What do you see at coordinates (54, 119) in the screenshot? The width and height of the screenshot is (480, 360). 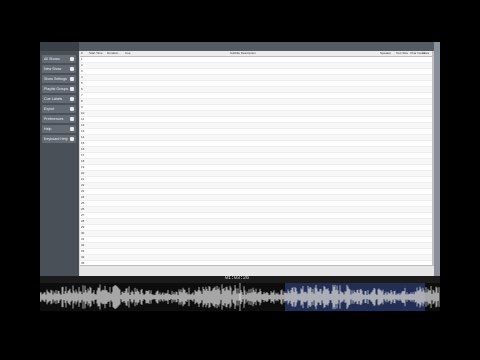 I see `sidebar-button-label: Preferences` at bounding box center [54, 119].